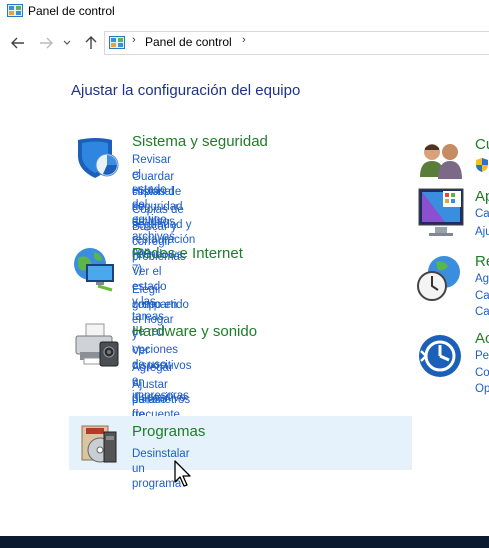  What do you see at coordinates (482, 338) in the screenshot?
I see `category-title: Ac` at bounding box center [482, 338].